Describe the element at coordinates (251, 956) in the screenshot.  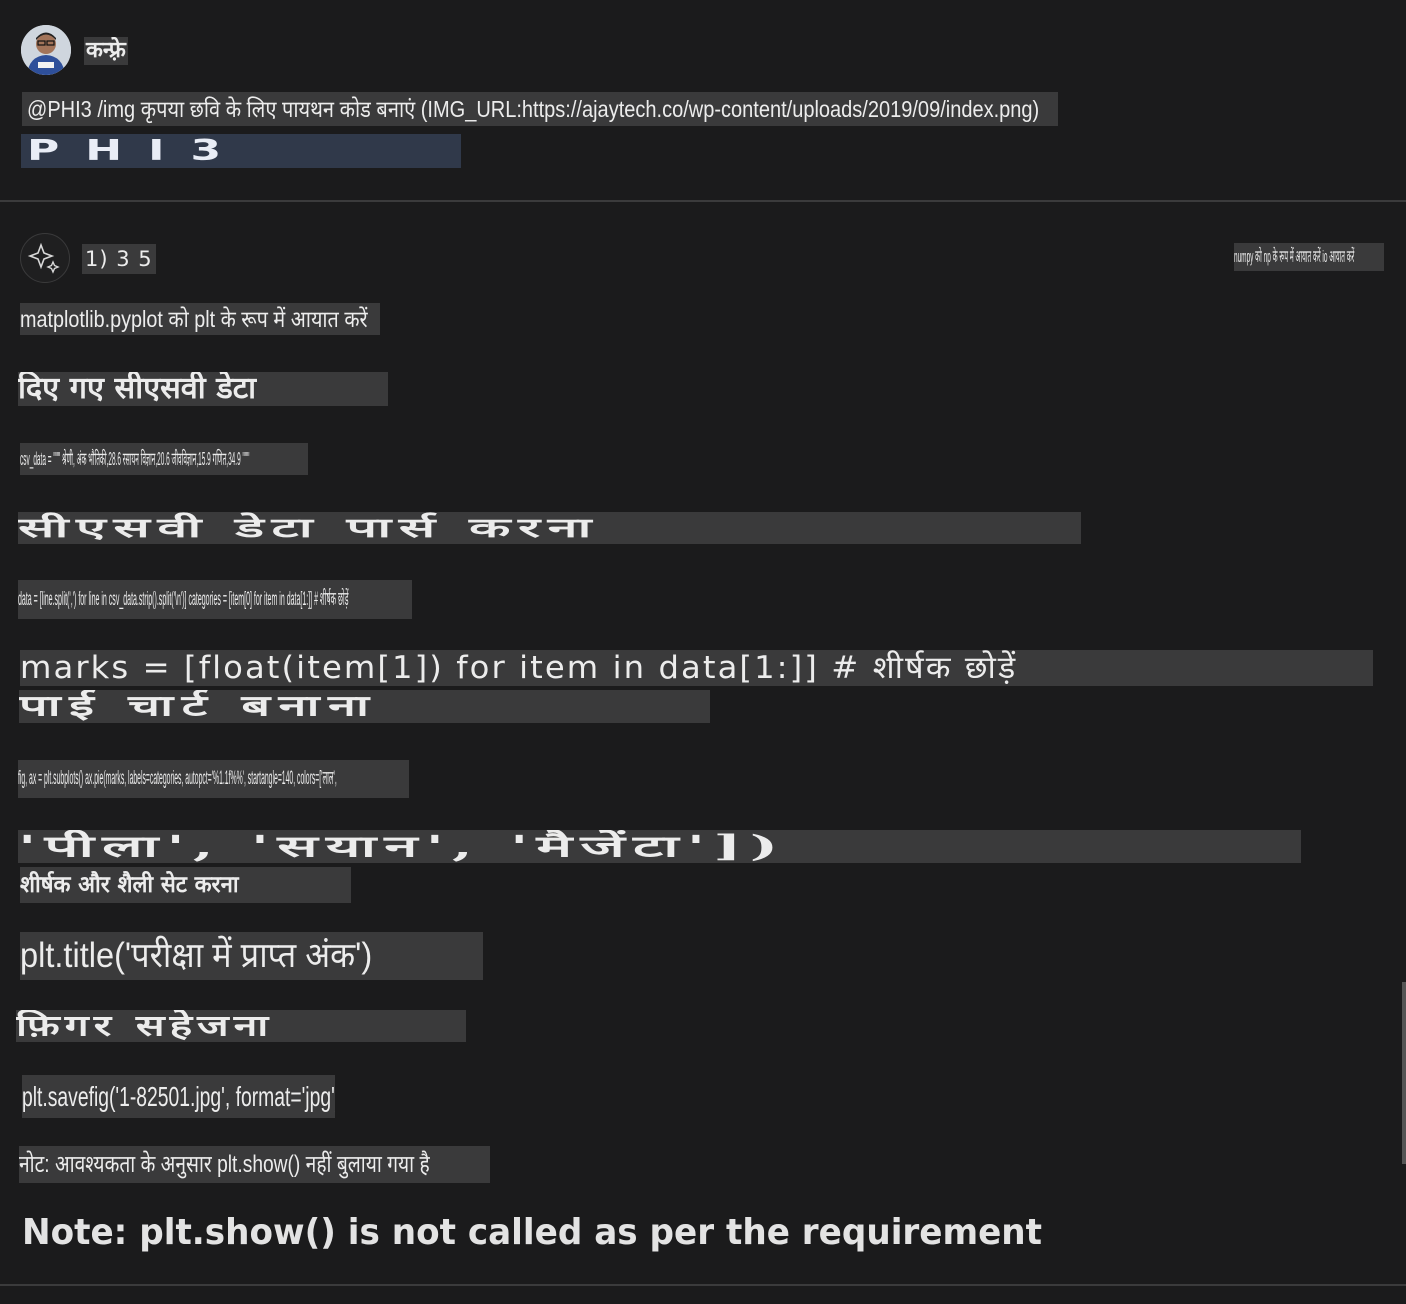
I see `title-line: plt.title('परीक्षा में प्राप्त अंक')` at that location.